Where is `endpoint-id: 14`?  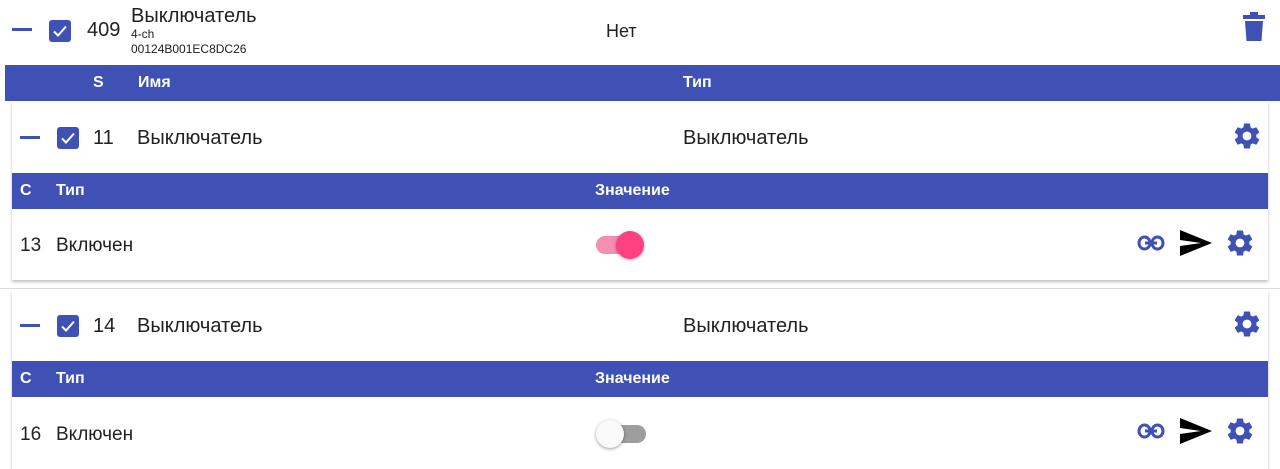 endpoint-id: 14 is located at coordinates (104, 326).